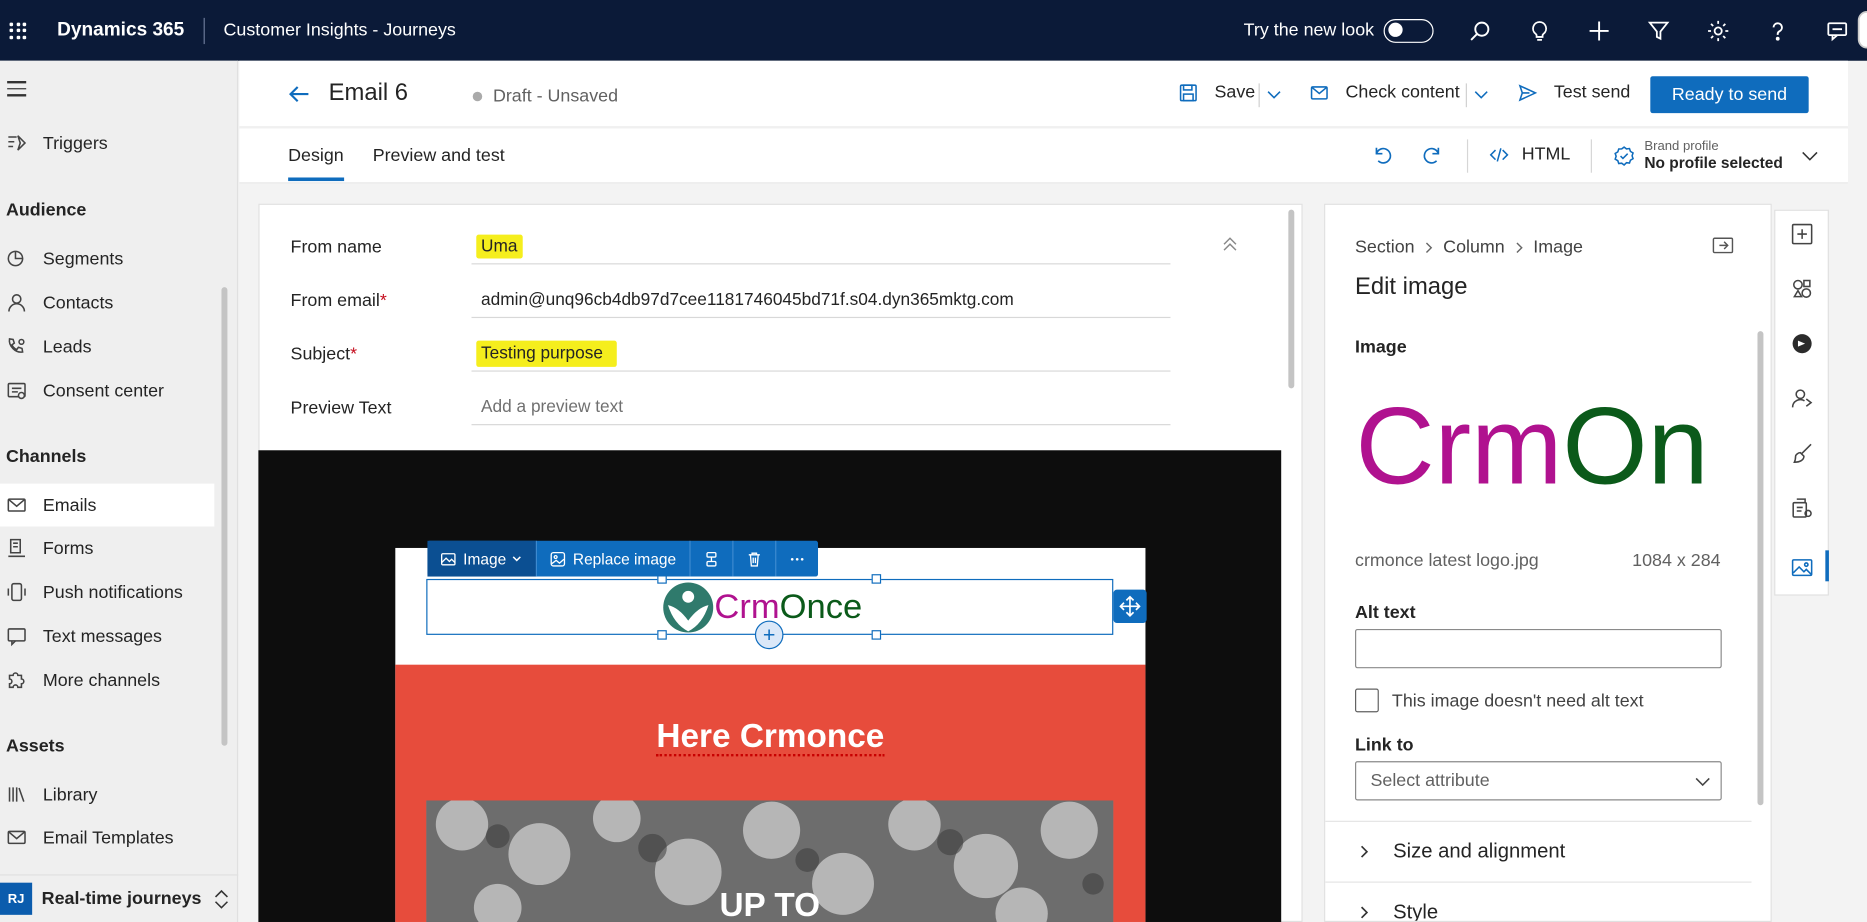 The height and width of the screenshot is (922, 1867). What do you see at coordinates (555, 96) in the screenshot?
I see `status-text: Draft - Unsaved` at bounding box center [555, 96].